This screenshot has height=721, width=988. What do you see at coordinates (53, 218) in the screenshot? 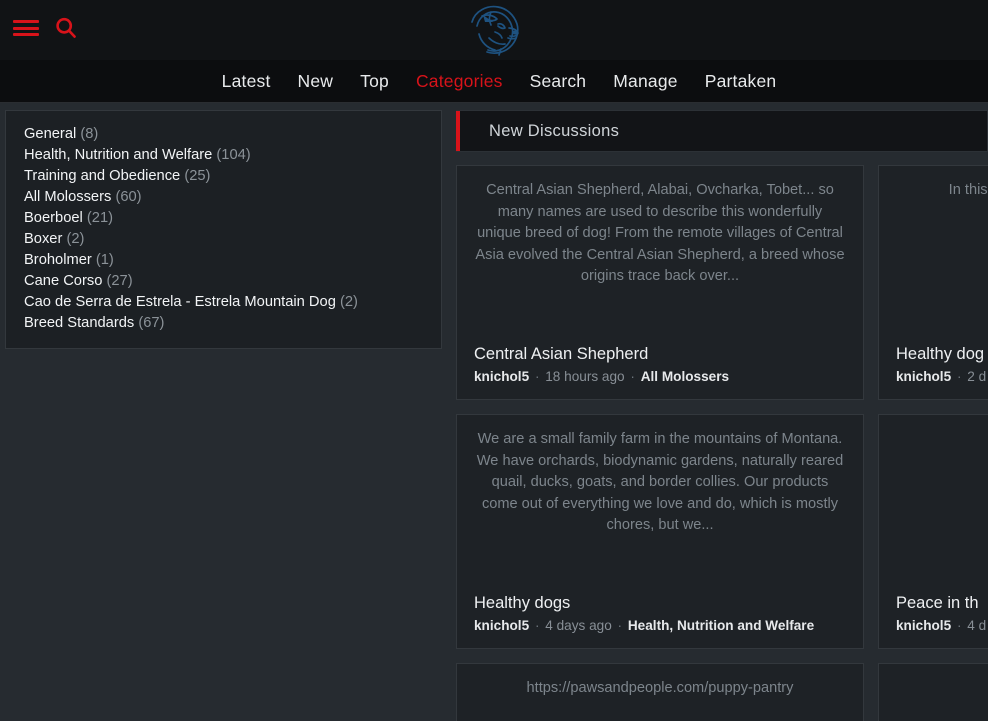
I see `category-name: Boerboel` at bounding box center [53, 218].